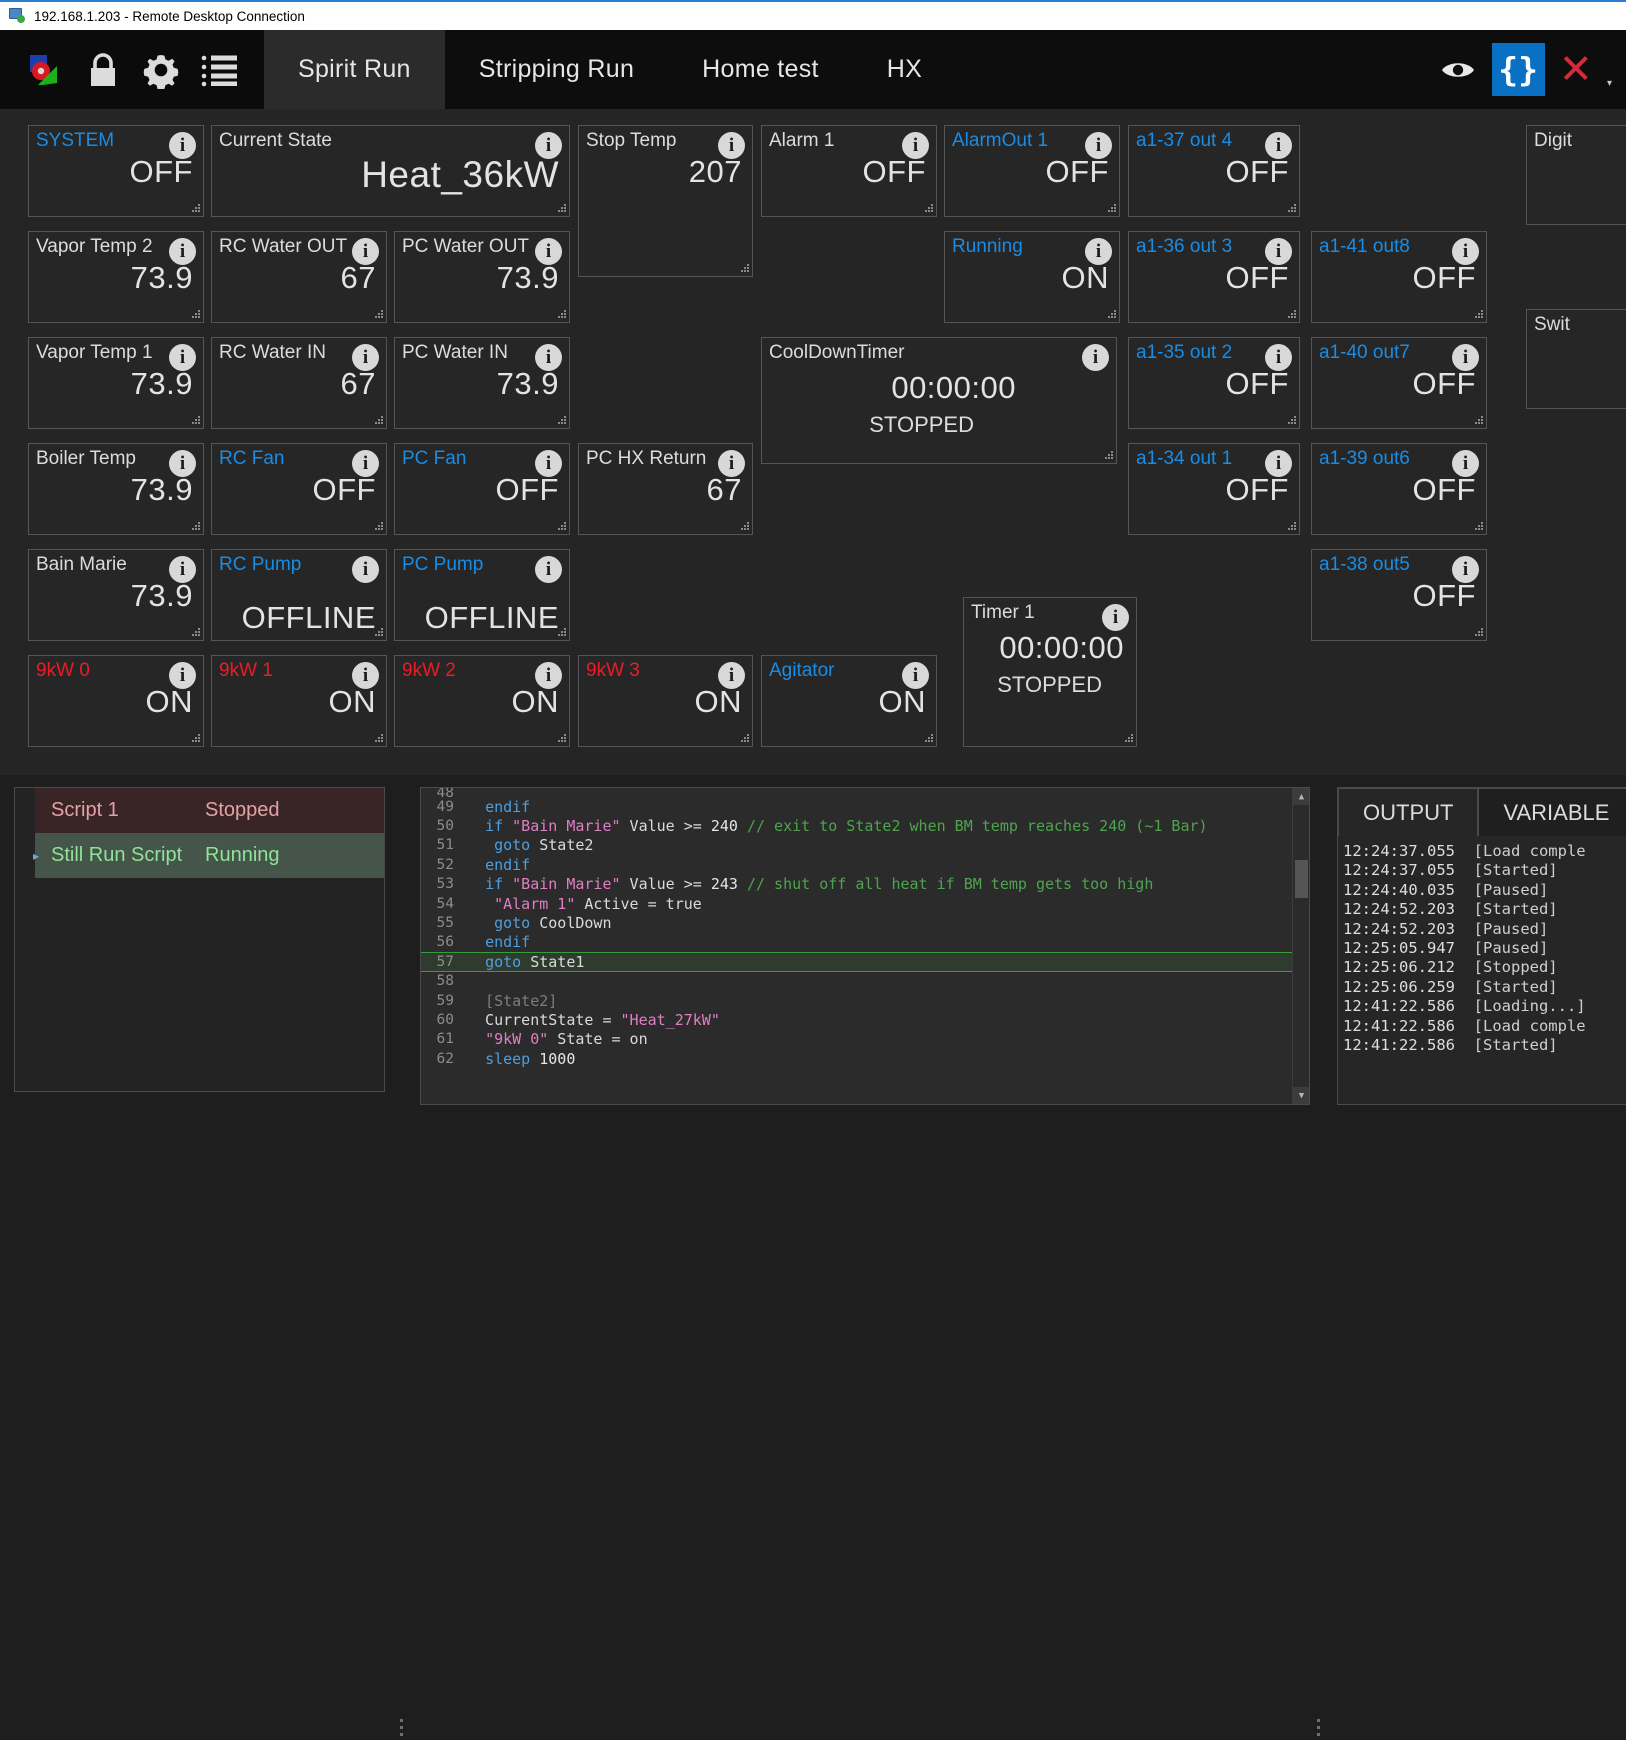 Image resolution: width=1626 pixels, height=1740 pixels. I want to click on code-line-active: 57 goto State1, so click(865, 962).